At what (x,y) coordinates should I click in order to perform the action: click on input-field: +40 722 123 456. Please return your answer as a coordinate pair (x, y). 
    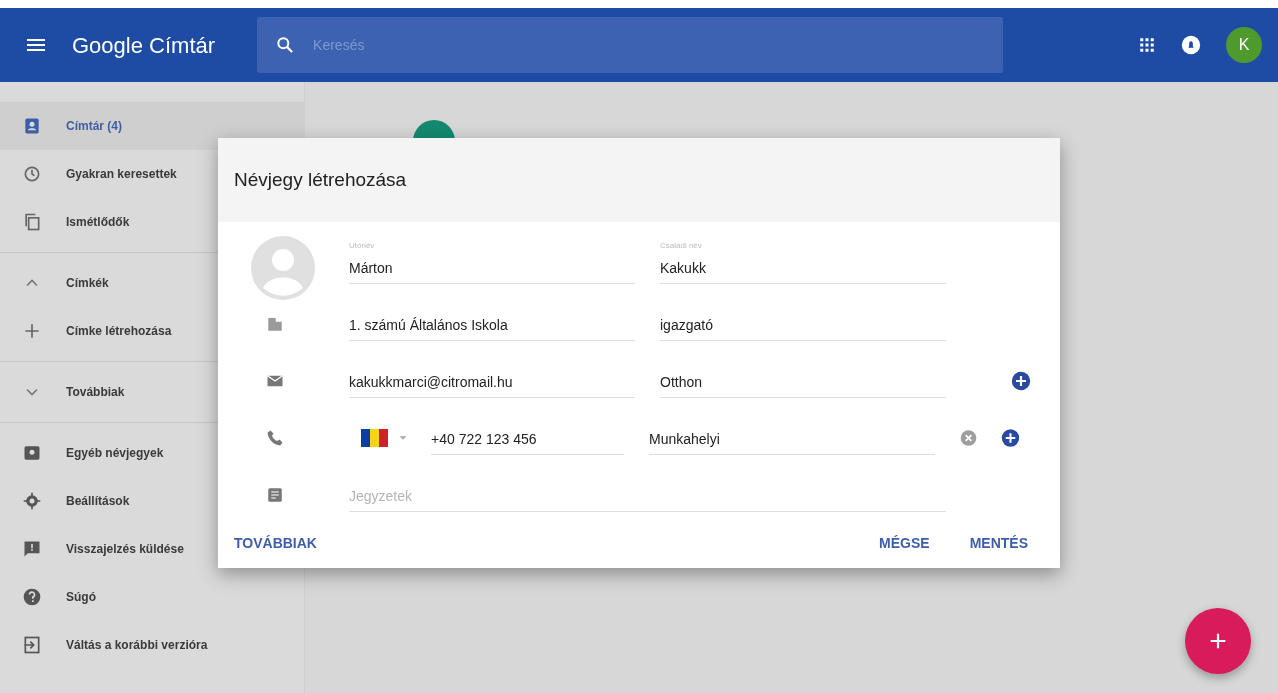
    Looking at the image, I should click on (527, 439).